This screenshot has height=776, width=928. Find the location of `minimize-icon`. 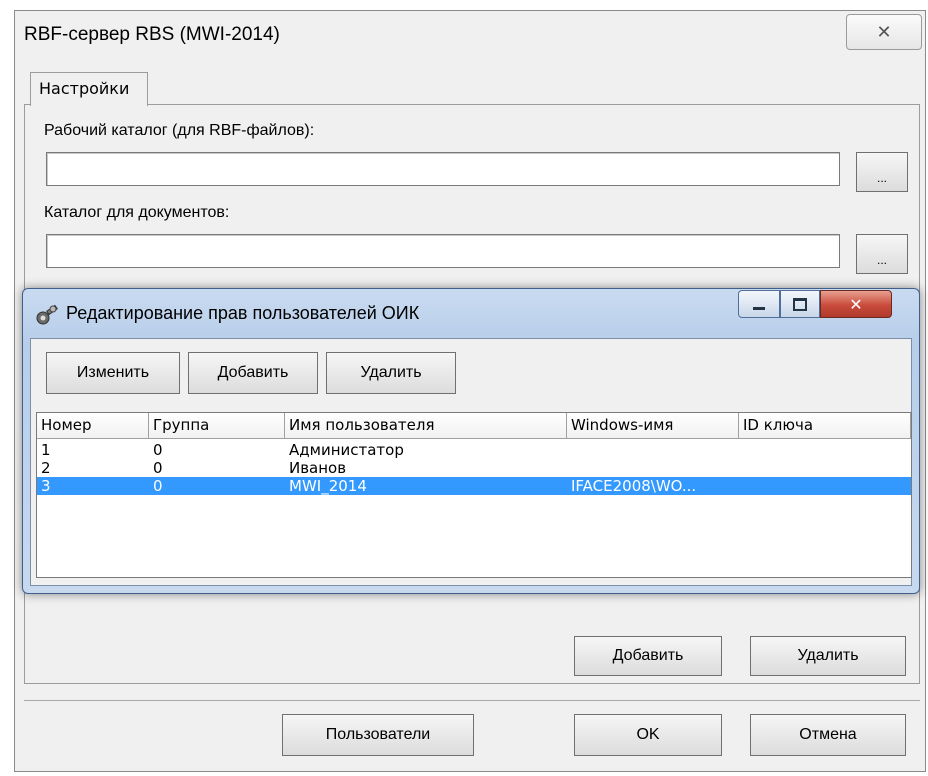

minimize-icon is located at coordinates (759, 308).